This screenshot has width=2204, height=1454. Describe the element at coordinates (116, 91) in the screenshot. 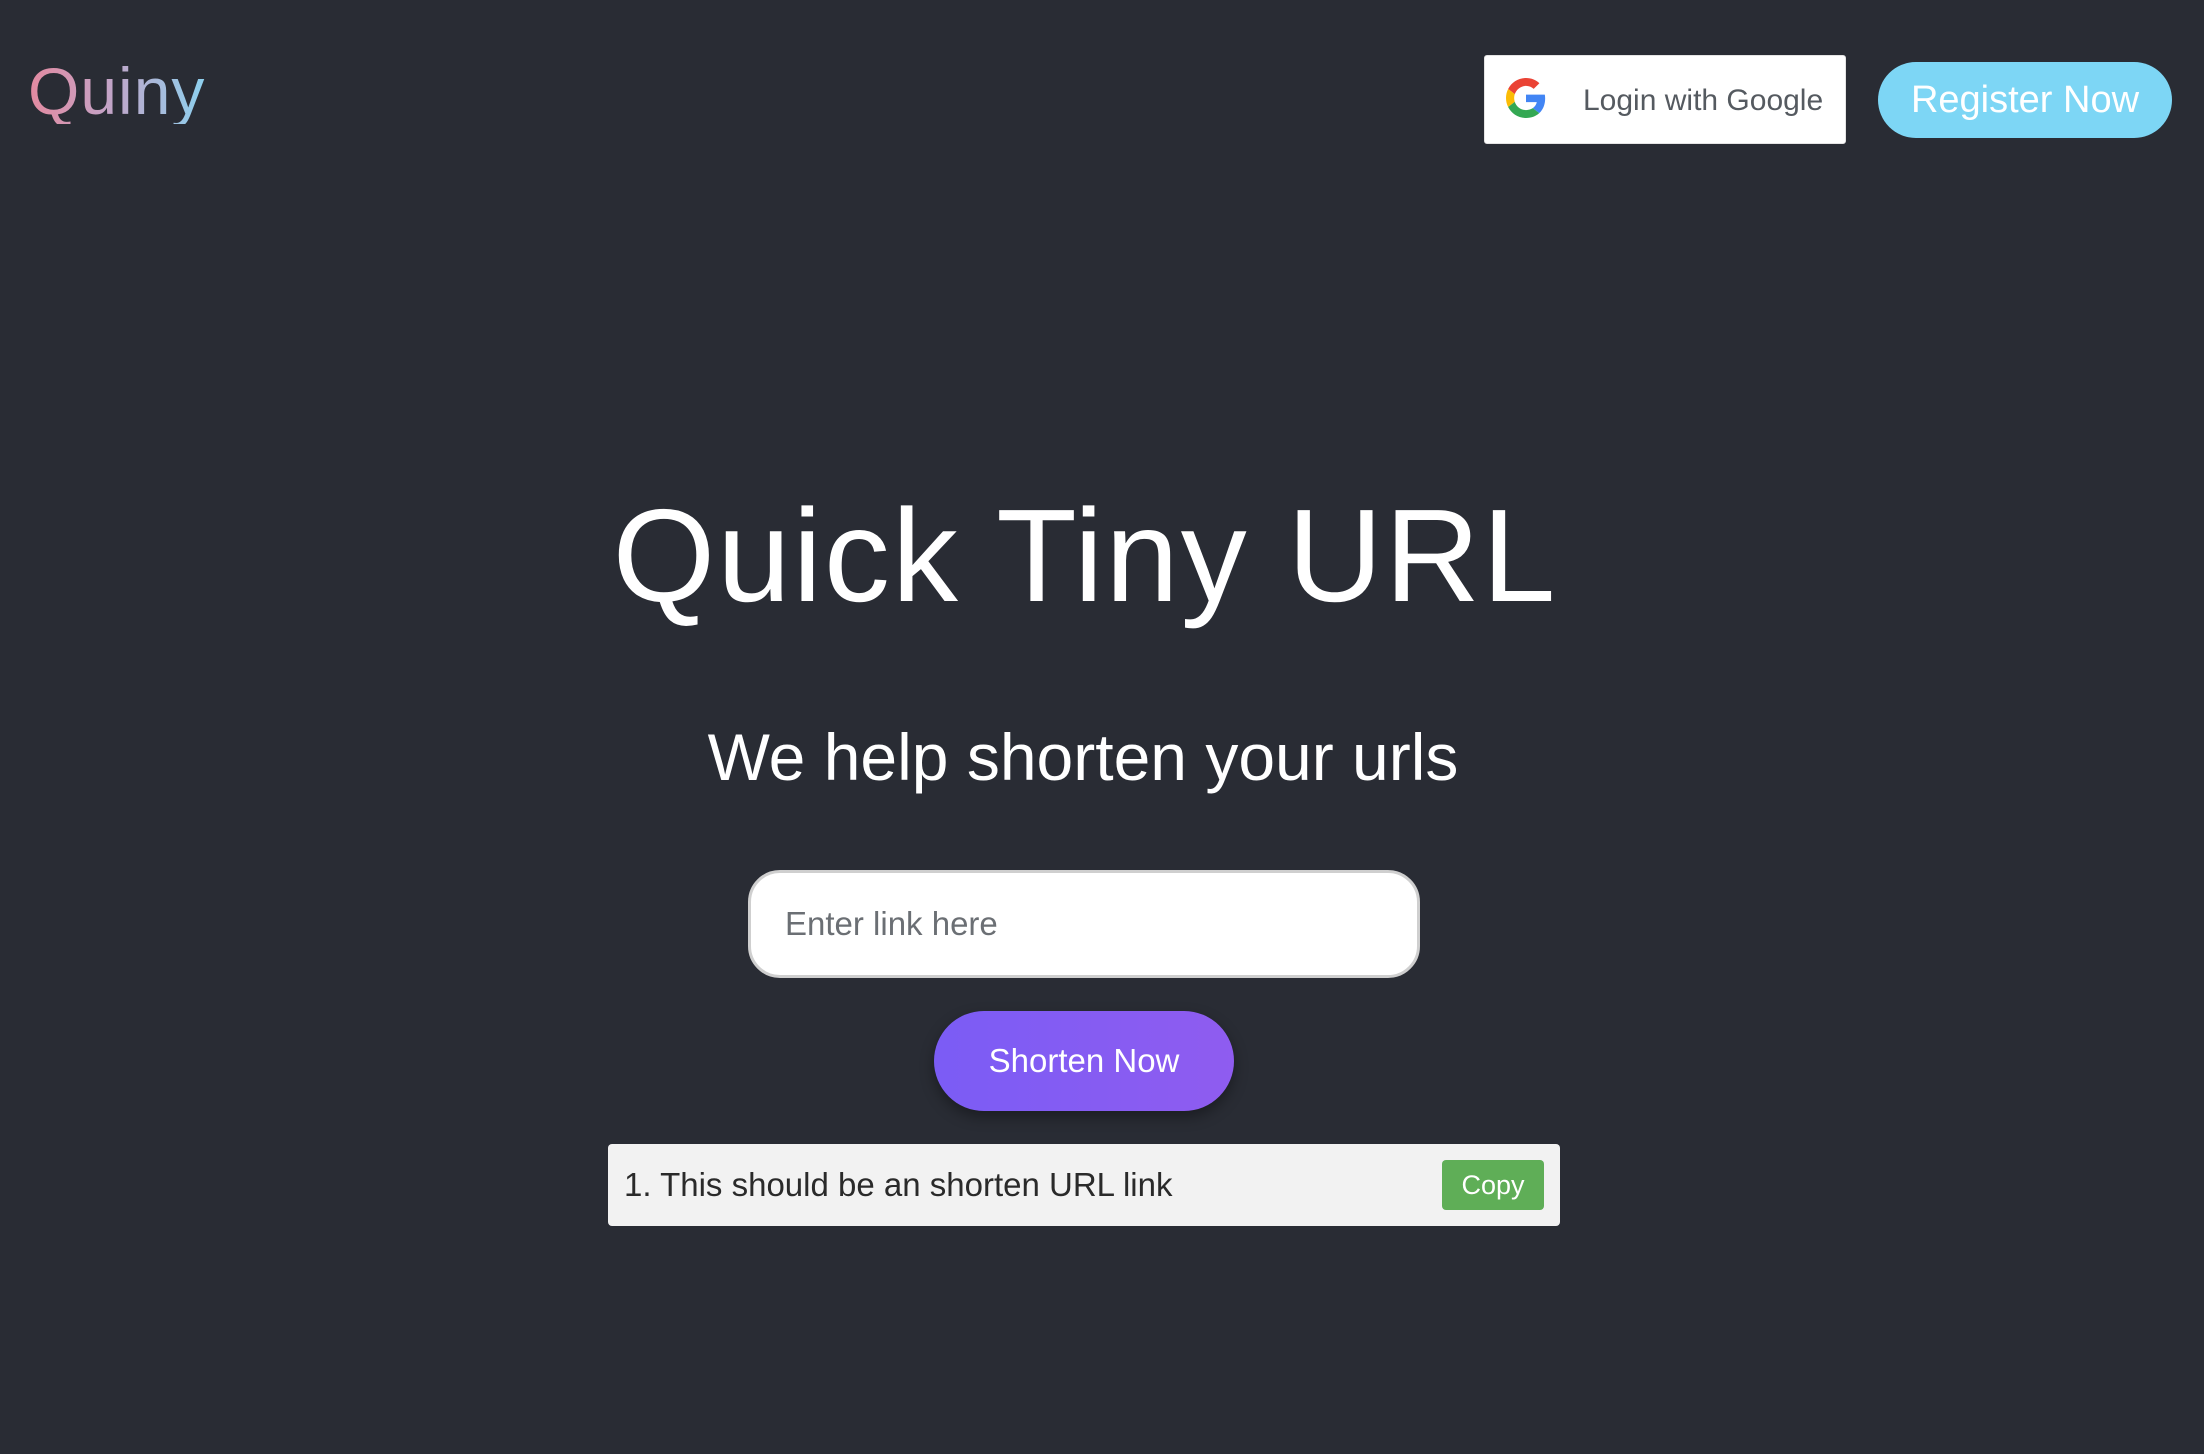

I see `logo: Quiny` at that location.